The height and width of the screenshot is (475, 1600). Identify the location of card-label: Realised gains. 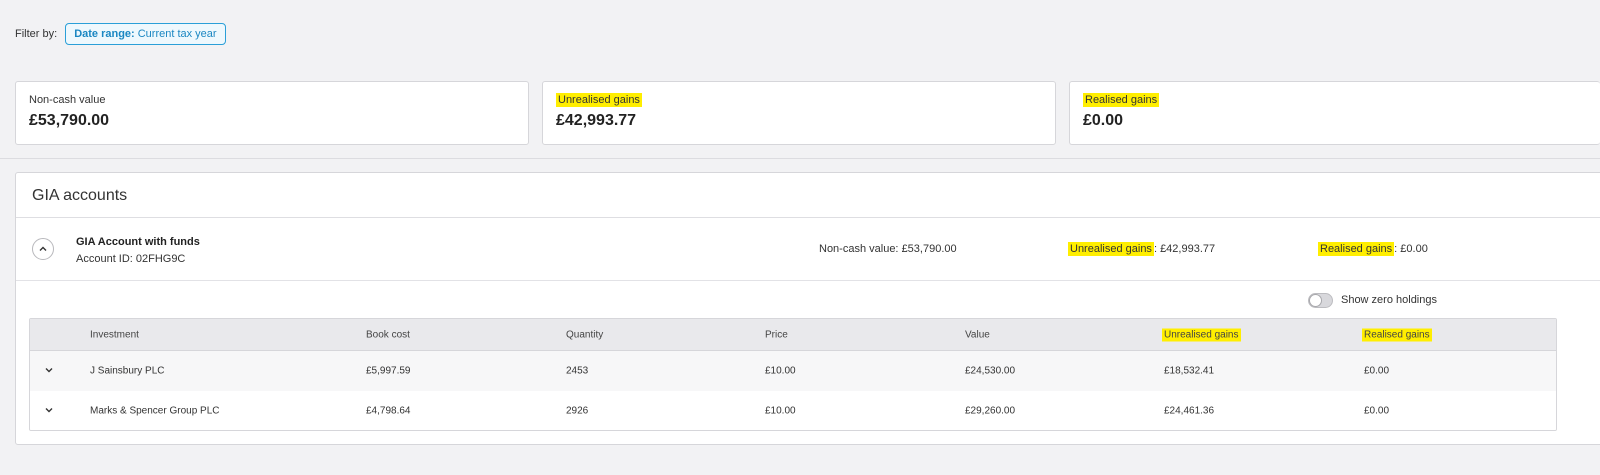
(1121, 100).